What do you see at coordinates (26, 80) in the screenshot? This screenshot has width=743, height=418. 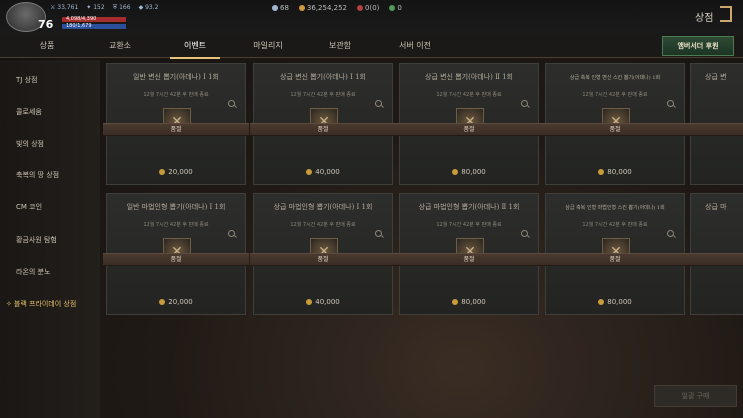 I see `sidebar-item-tj-shop: TJ 상점` at bounding box center [26, 80].